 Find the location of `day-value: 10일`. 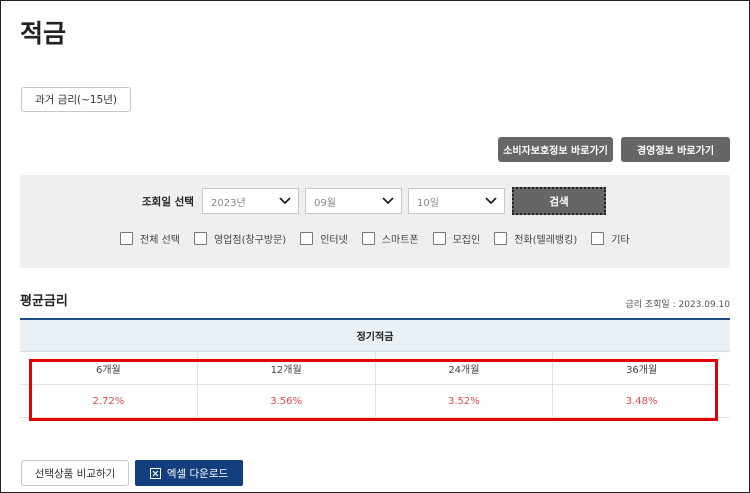

day-value: 10일 is located at coordinates (428, 203).